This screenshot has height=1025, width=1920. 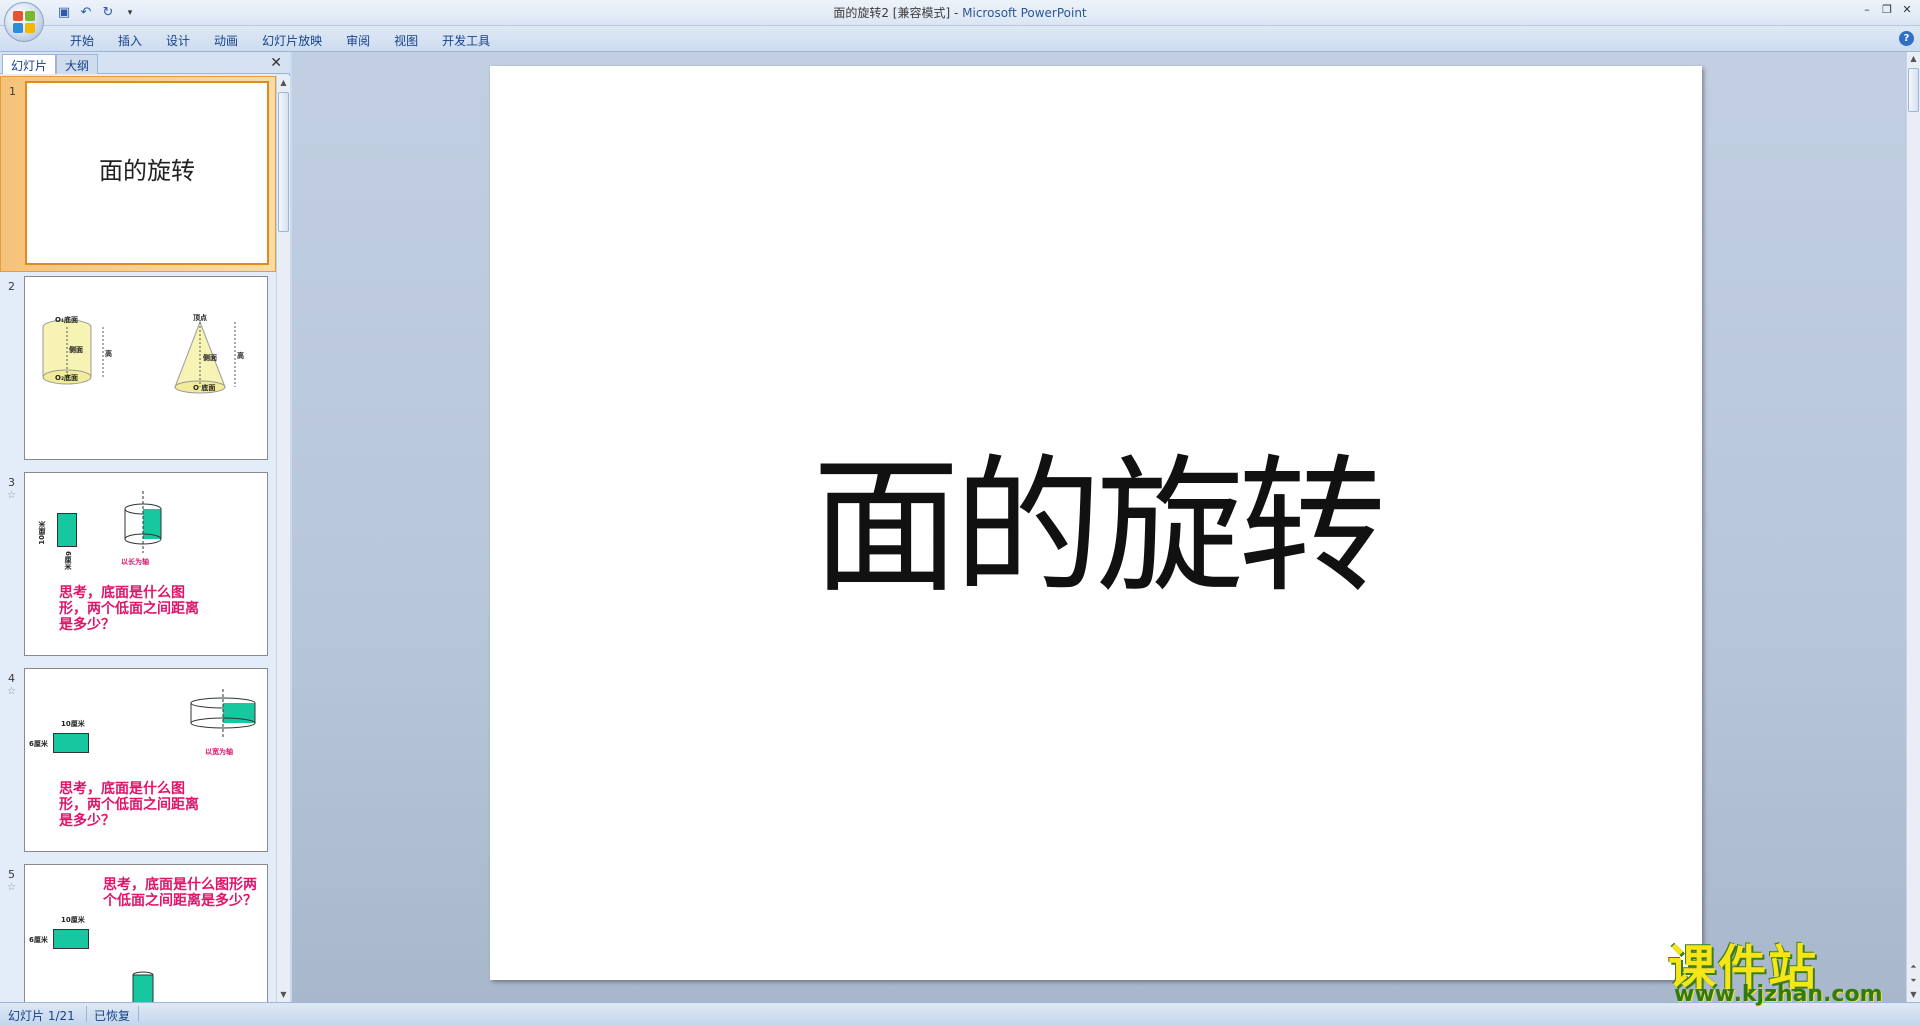 I want to click on label-cone-side: 侧面, so click(x=210, y=358).